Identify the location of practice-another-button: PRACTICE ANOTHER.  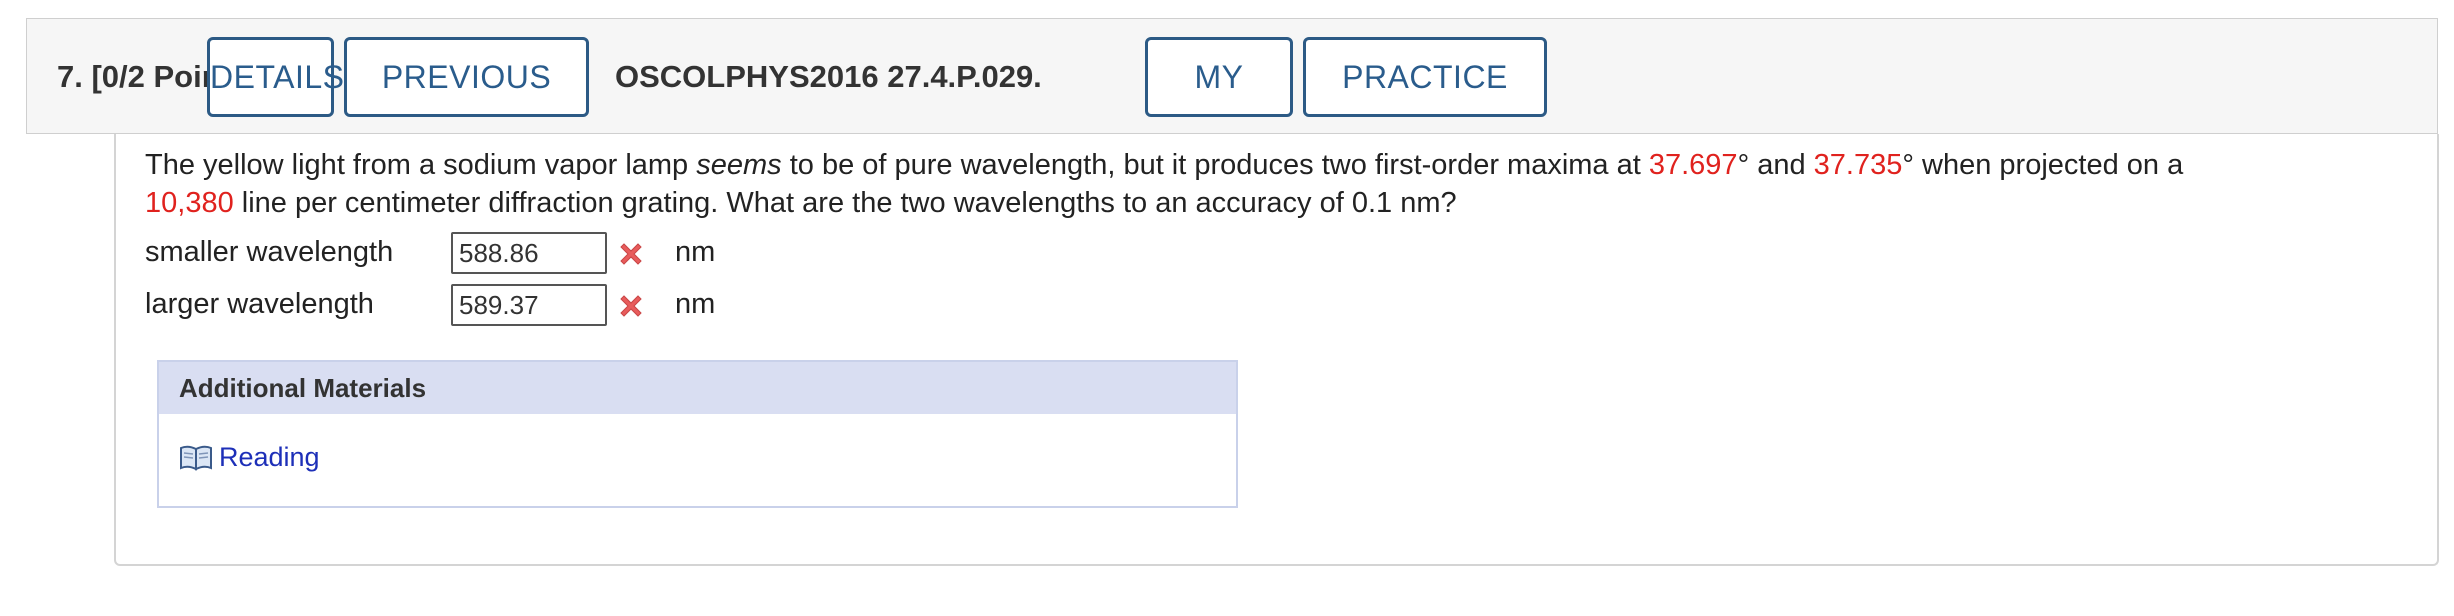
(1425, 103).